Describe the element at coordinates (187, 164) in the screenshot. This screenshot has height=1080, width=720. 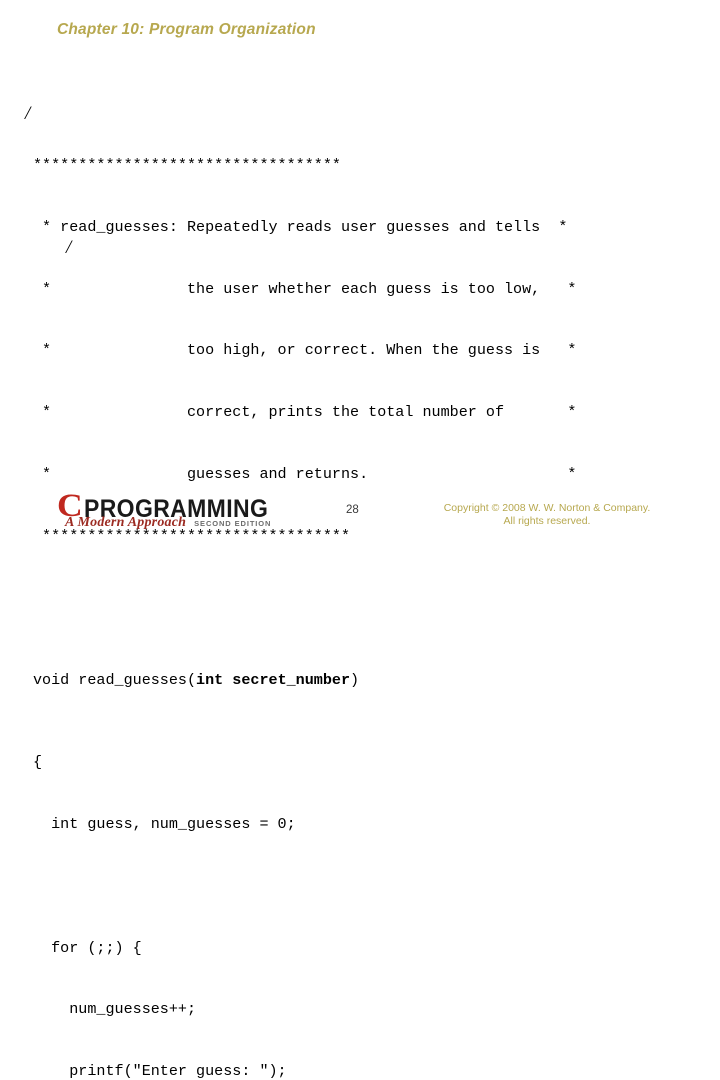
I see `code-line: **********************************` at that location.